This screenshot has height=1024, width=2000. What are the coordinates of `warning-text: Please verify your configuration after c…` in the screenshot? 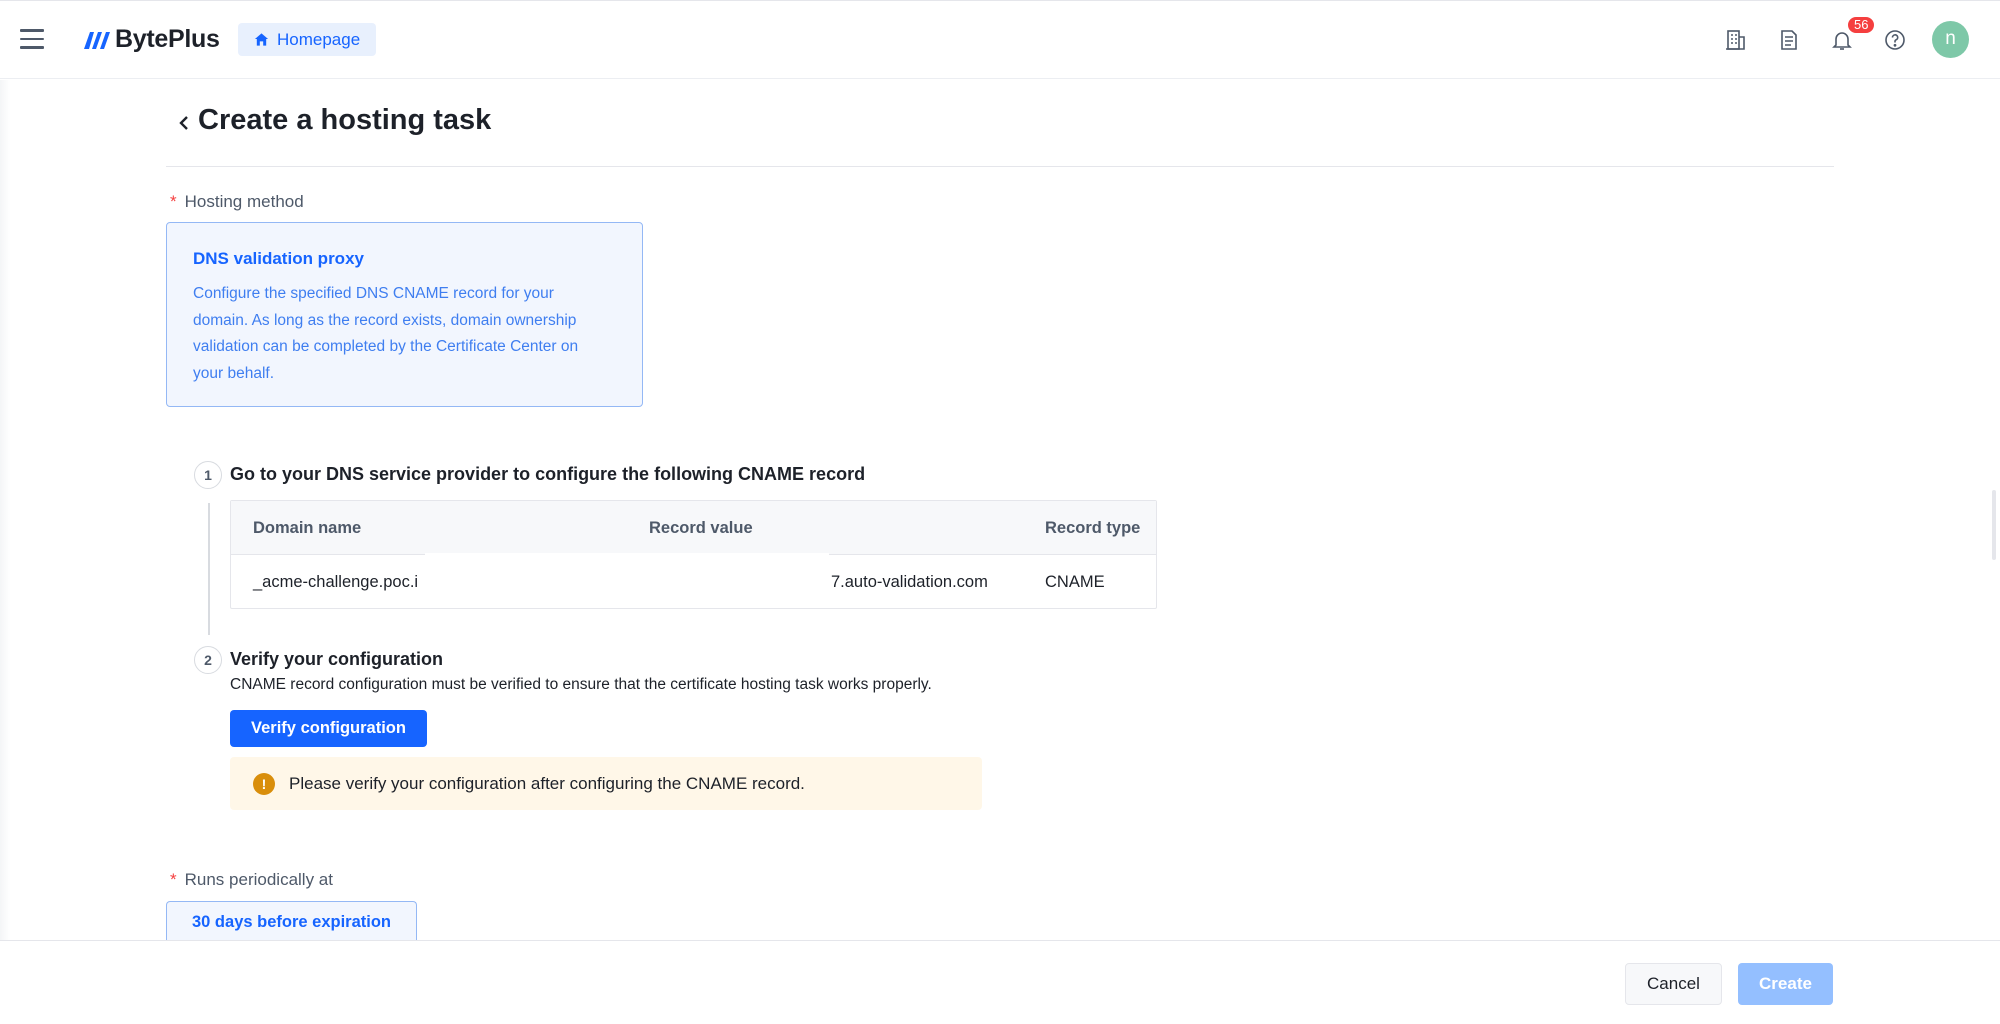 It's located at (547, 783).